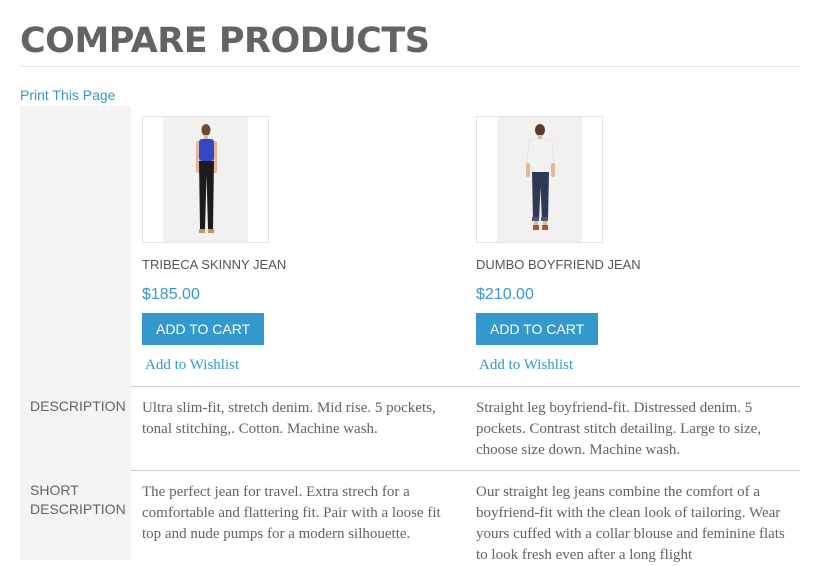 The width and height of the screenshot is (820, 566). What do you see at coordinates (410, 66) in the screenshot?
I see `title-divider` at bounding box center [410, 66].